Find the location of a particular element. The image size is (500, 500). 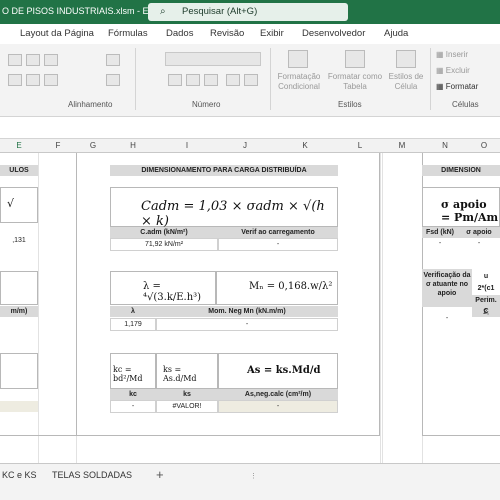

tab-developer: Desenvolvedor is located at coordinates (333, 33).